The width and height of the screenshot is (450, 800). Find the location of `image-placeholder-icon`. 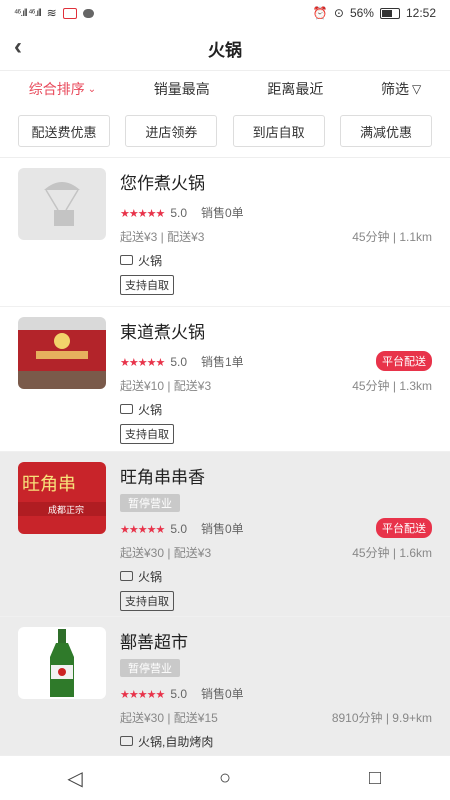

image-placeholder-icon is located at coordinates (62, 204).